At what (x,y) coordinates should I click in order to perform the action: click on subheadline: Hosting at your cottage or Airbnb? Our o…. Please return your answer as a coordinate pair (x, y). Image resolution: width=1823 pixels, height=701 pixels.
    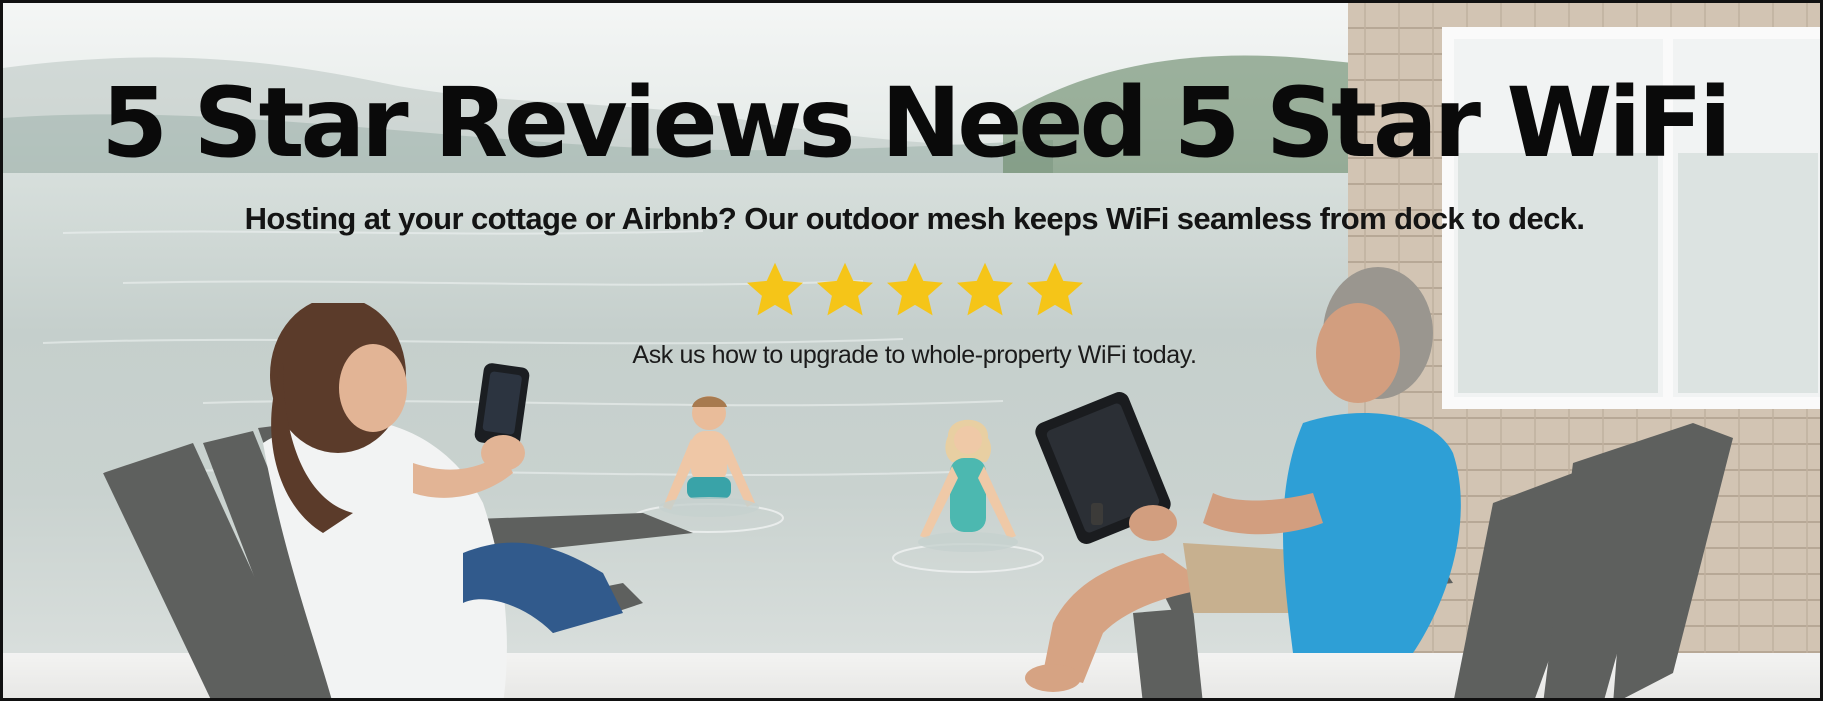
    Looking at the image, I should click on (914, 218).